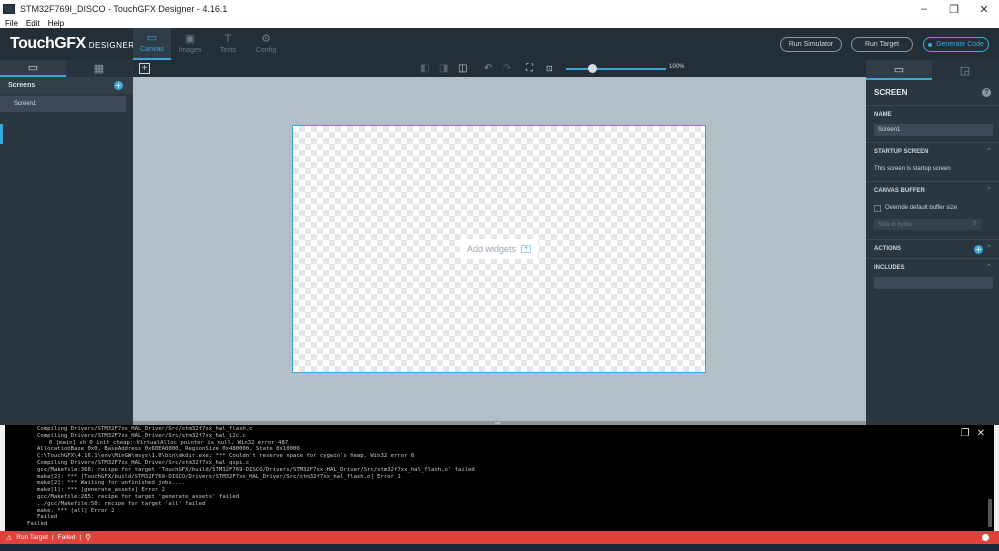  Describe the element at coordinates (984, 9) in the screenshot. I see `close-button: ✕` at that location.